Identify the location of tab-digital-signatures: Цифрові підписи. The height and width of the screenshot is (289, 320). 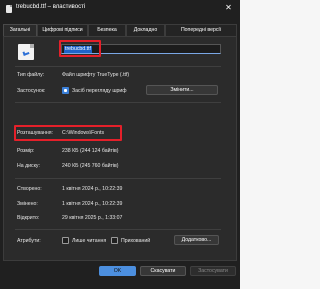
(62, 30).